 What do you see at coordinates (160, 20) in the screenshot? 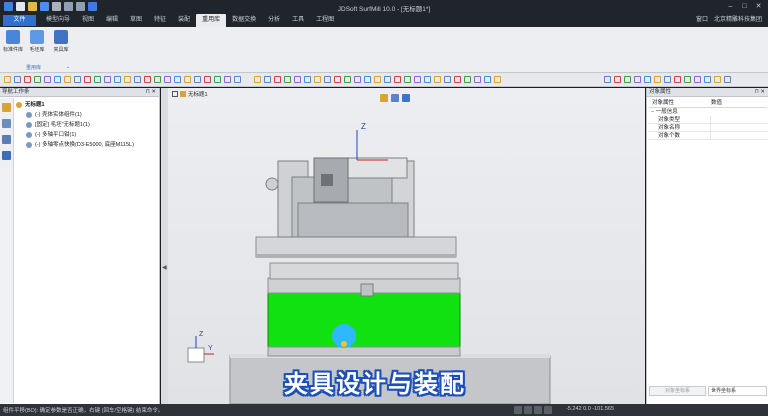
I see `tab-feature: 特征` at bounding box center [160, 20].